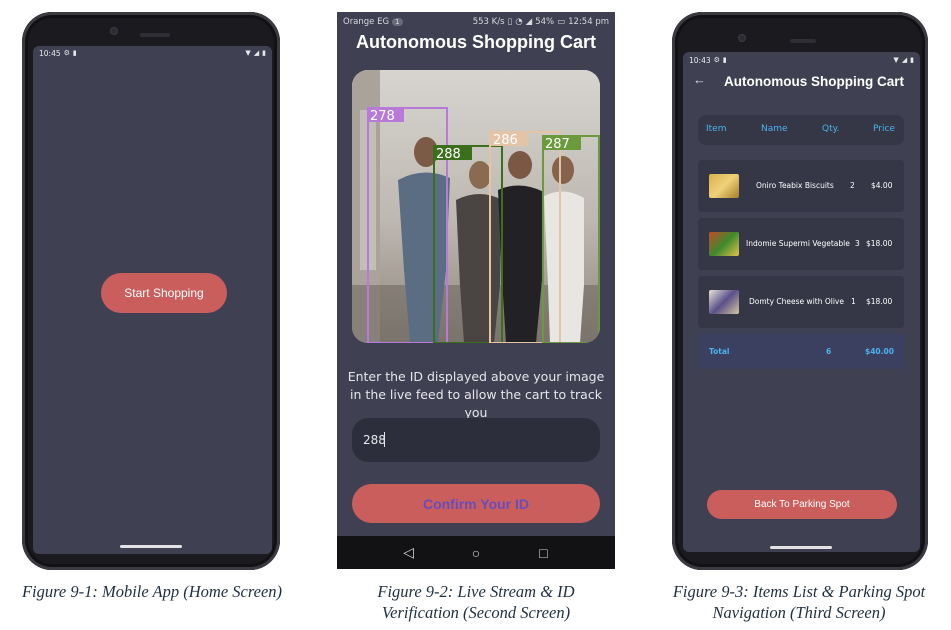 The width and height of the screenshot is (951, 630). I want to click on detection-label-278: 278, so click(382, 116).